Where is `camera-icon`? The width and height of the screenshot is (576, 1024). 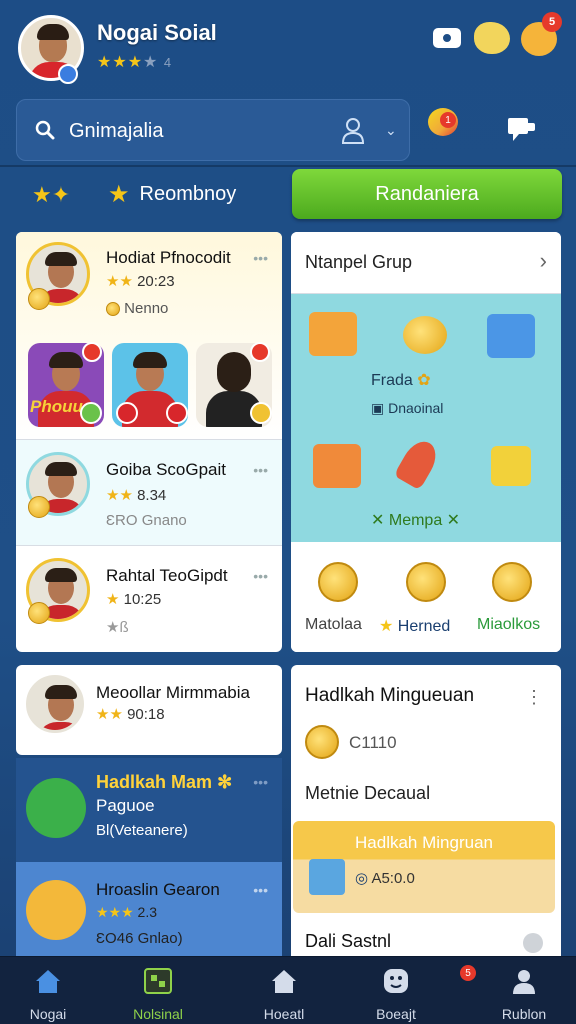 camera-icon is located at coordinates (447, 38).